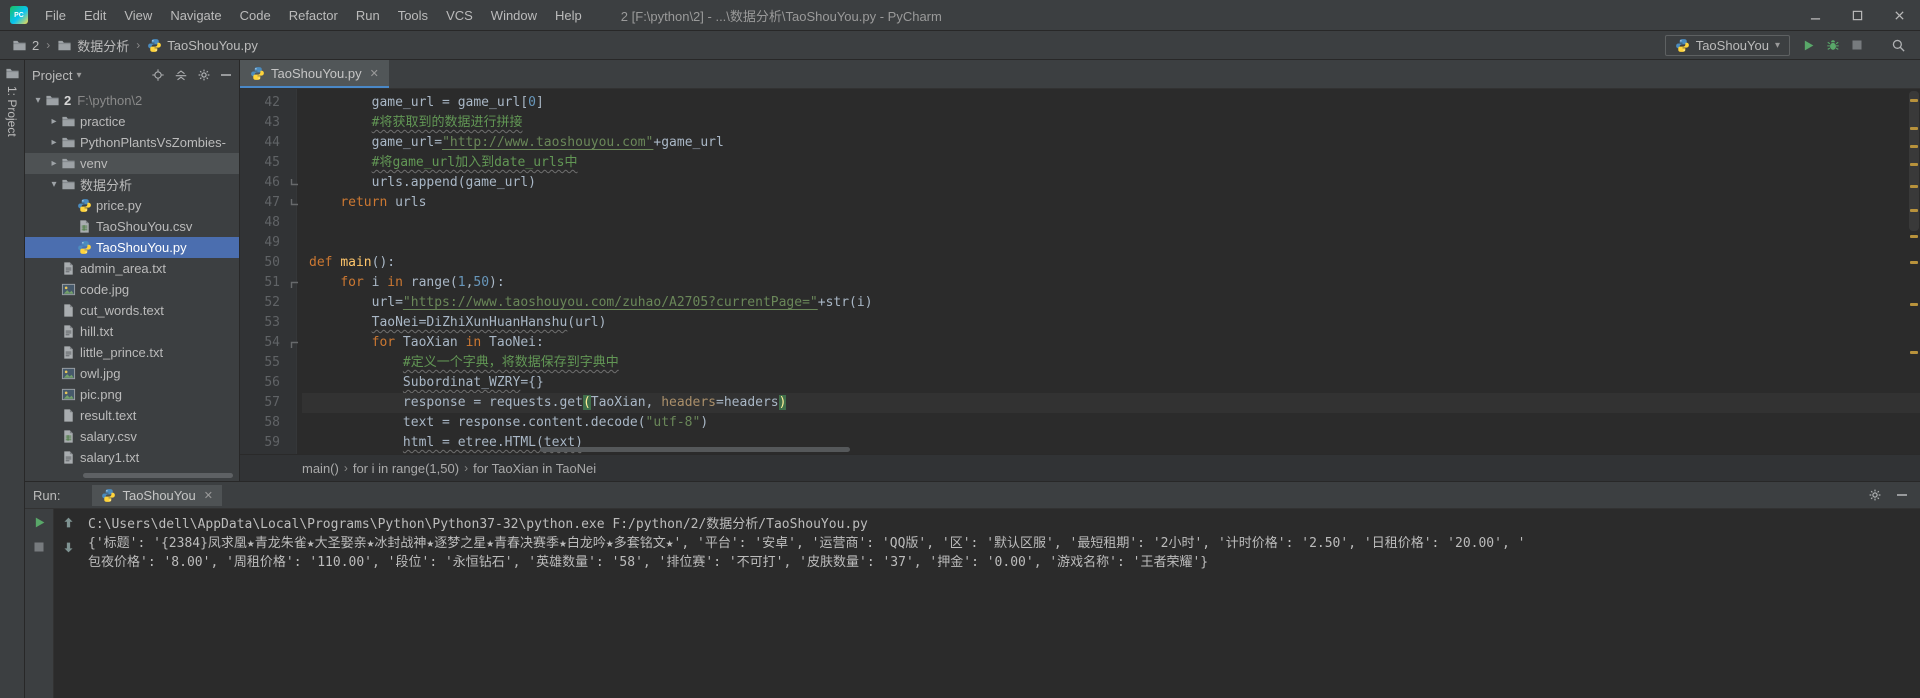 This screenshot has height=698, width=1920. I want to click on code-line-53: 53 TaoNei=DiZhiXunHuanHanshu(url), so click(1080, 323).